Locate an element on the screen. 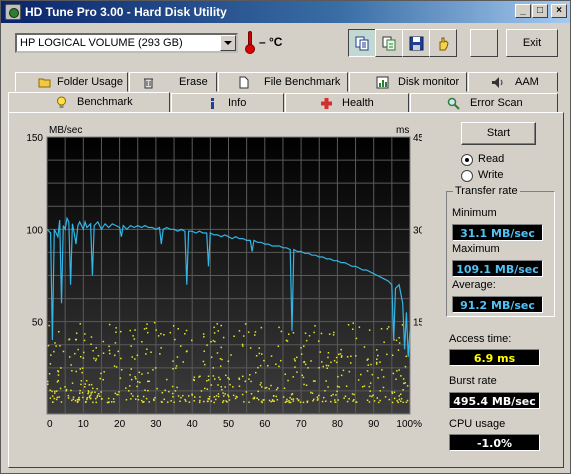  y-right-tick-label: 15 is located at coordinates (417, 323).